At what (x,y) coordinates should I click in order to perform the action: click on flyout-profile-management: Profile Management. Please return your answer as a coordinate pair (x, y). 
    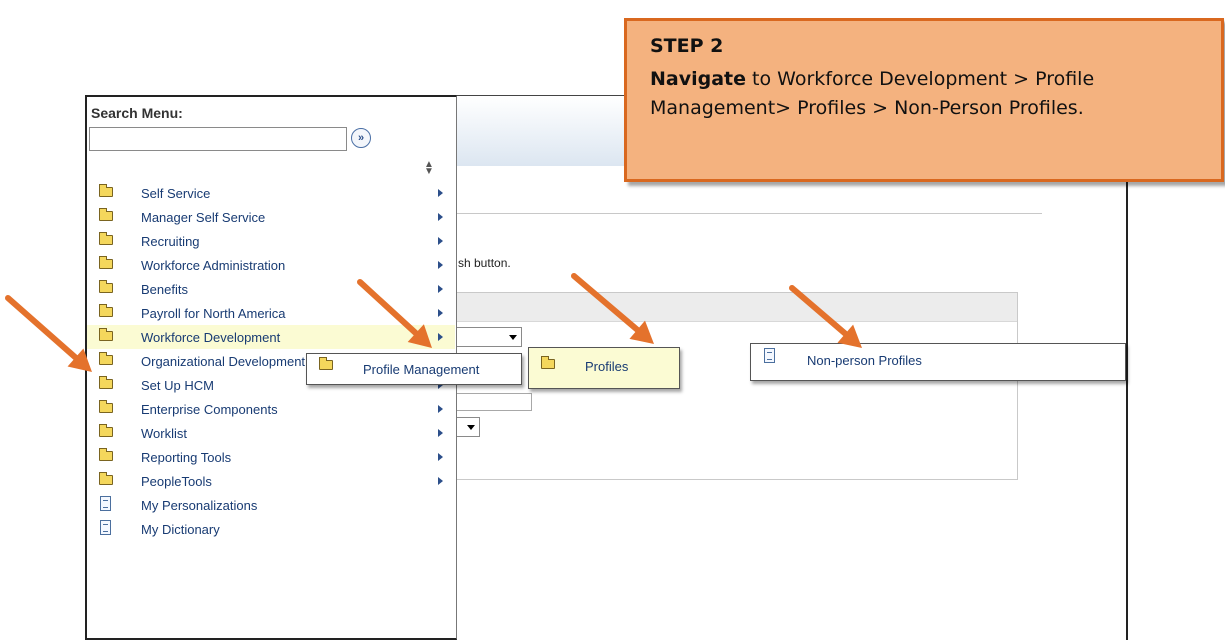
    Looking at the image, I should click on (414, 369).